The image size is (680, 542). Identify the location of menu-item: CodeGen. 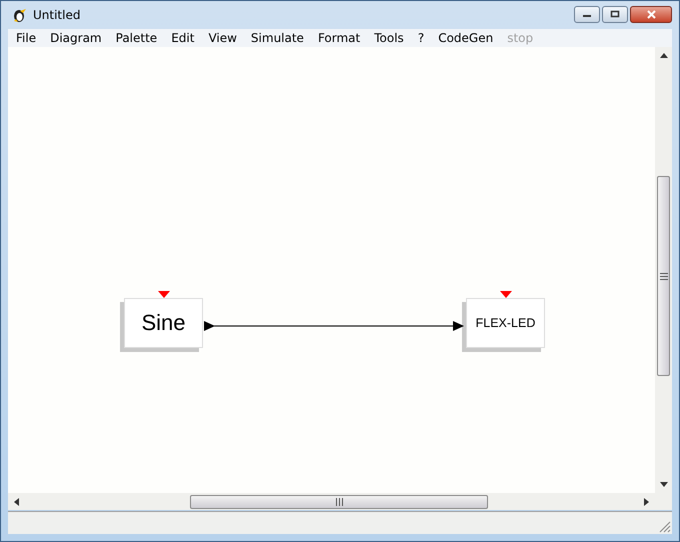
(465, 38).